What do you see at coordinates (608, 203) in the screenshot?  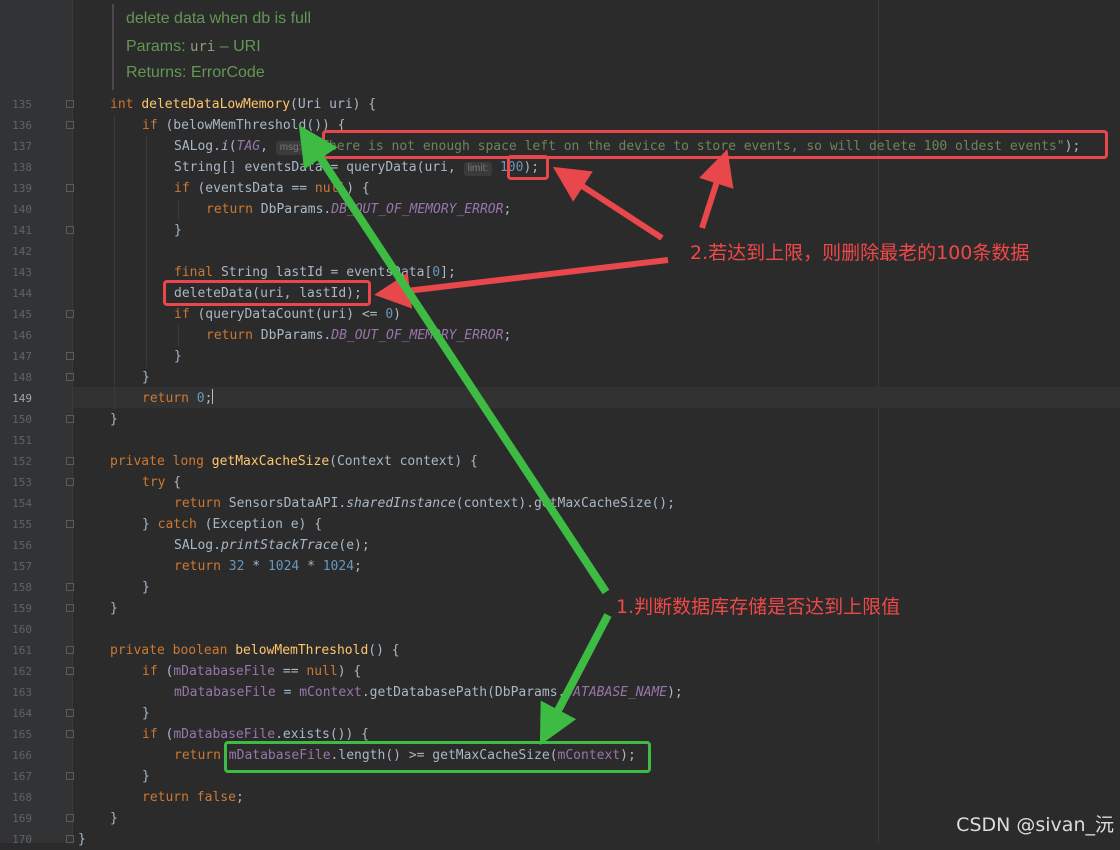 I see `arrow-to-limit` at bounding box center [608, 203].